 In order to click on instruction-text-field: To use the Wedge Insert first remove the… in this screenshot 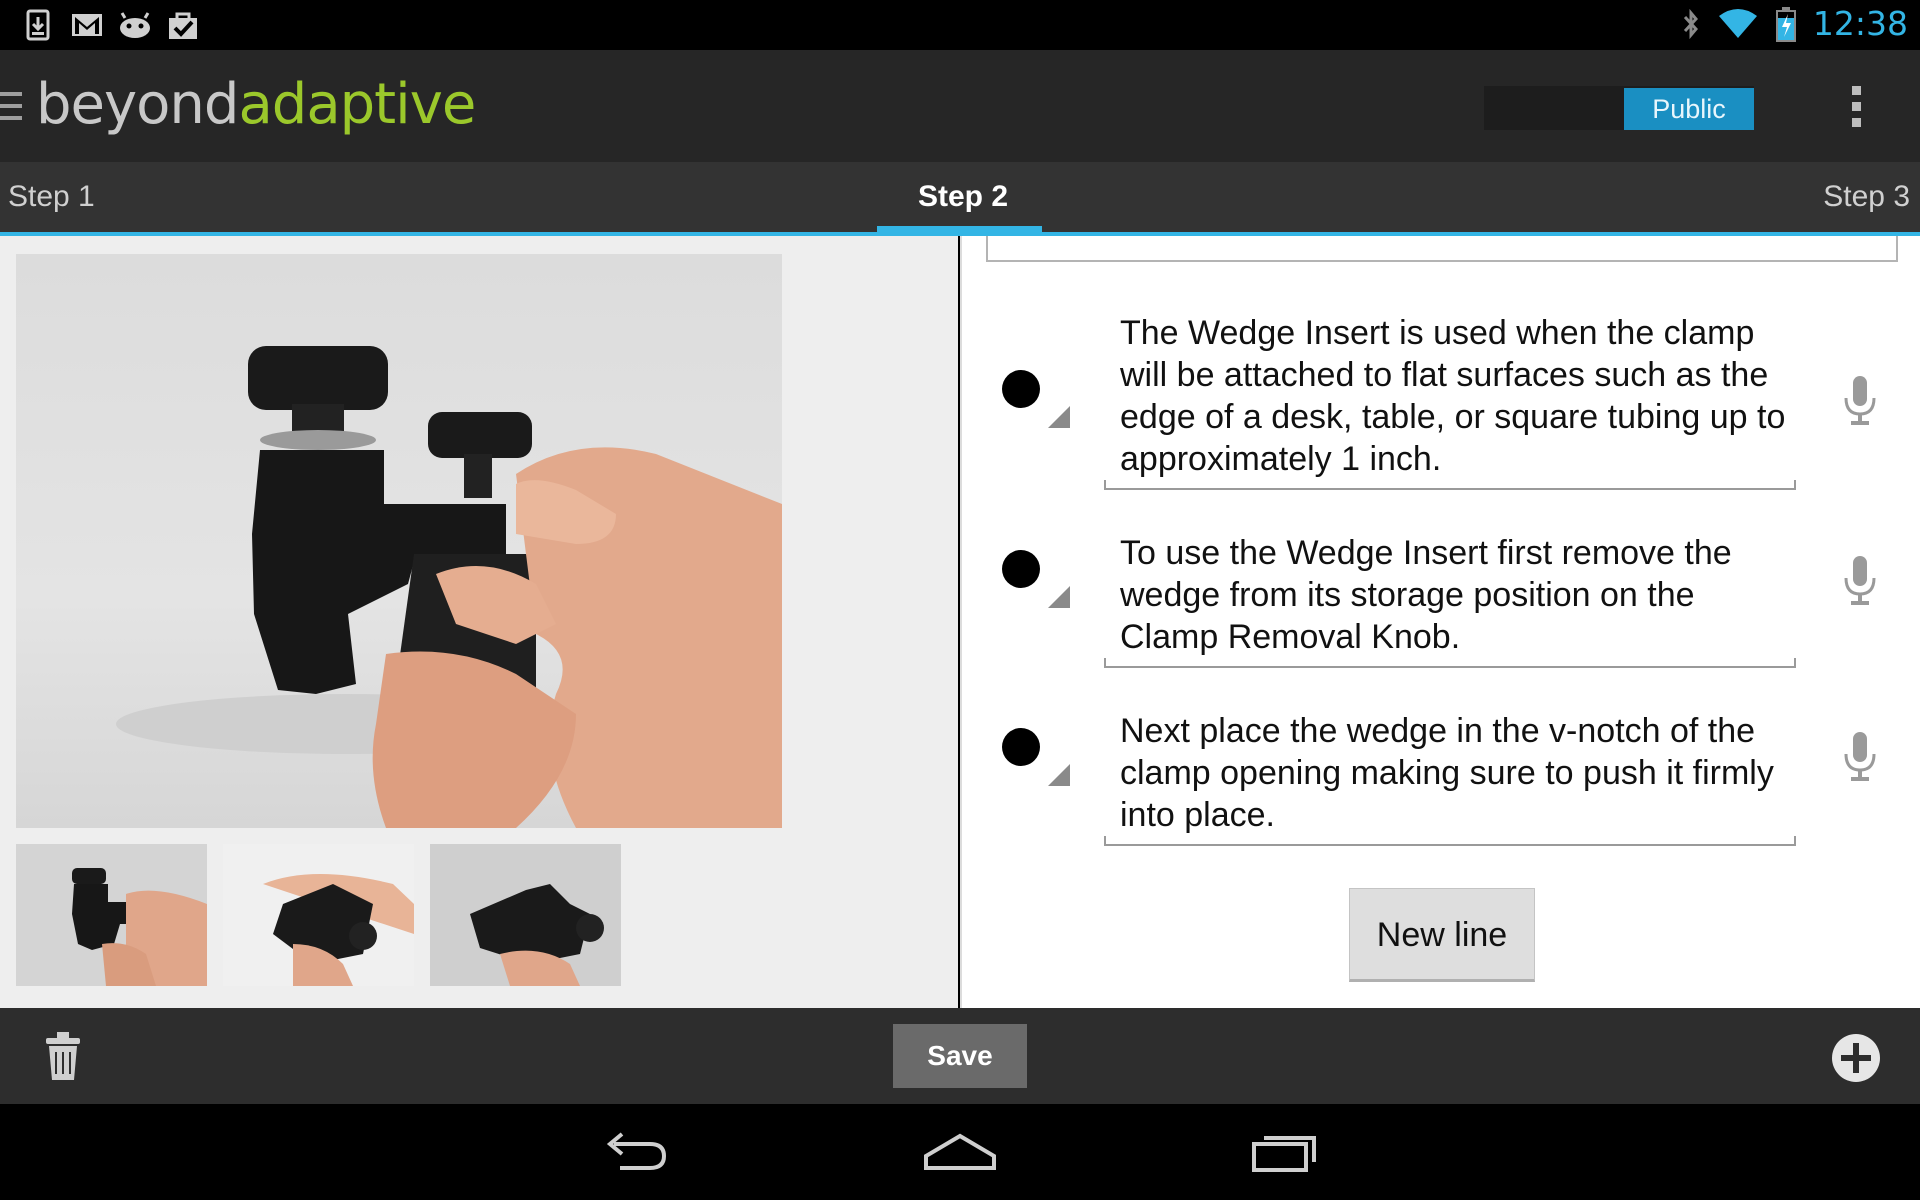, I will do `click(1450, 600)`.